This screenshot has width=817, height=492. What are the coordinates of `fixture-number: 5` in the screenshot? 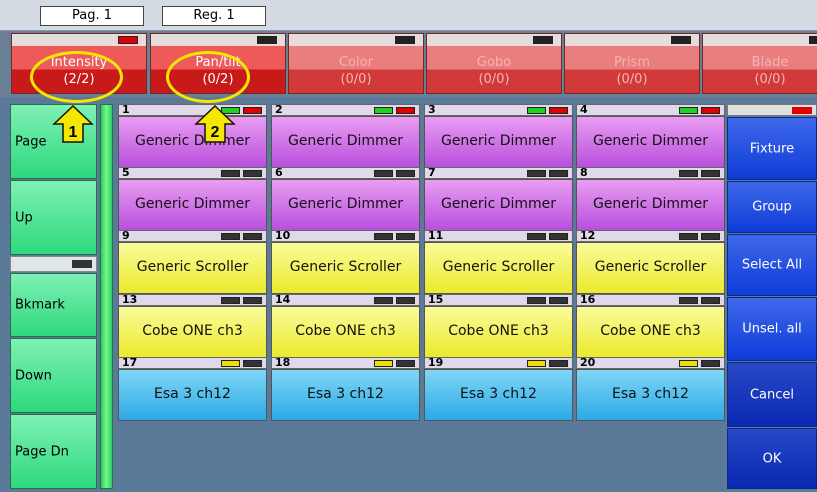 It's located at (126, 172).